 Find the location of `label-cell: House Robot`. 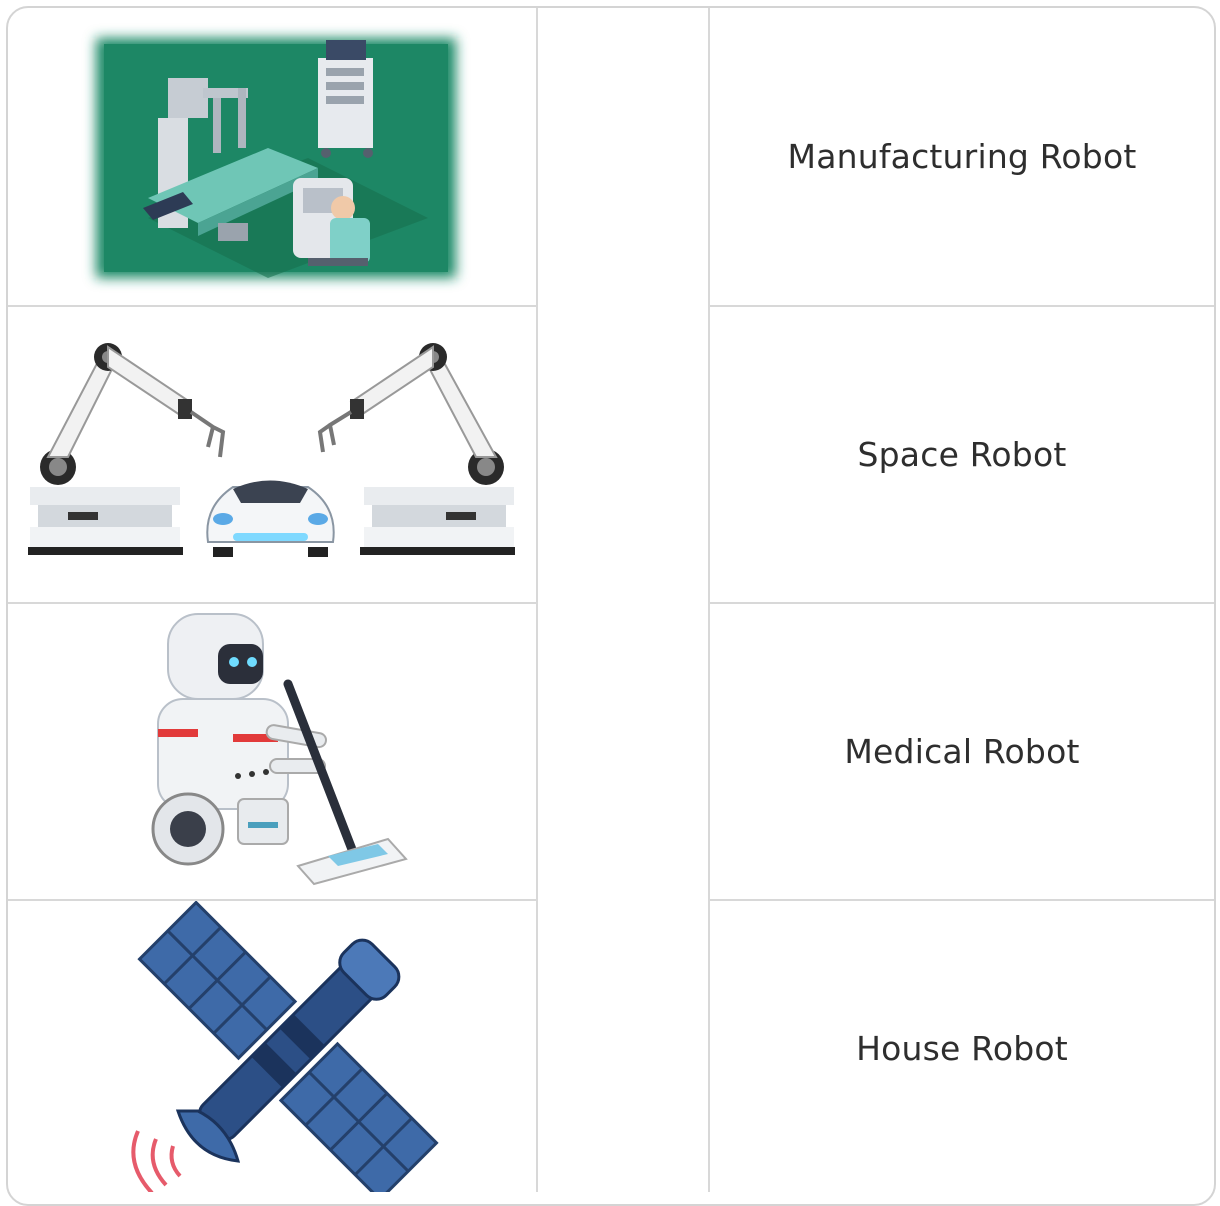

label-cell: House Robot is located at coordinates (962, 1048).